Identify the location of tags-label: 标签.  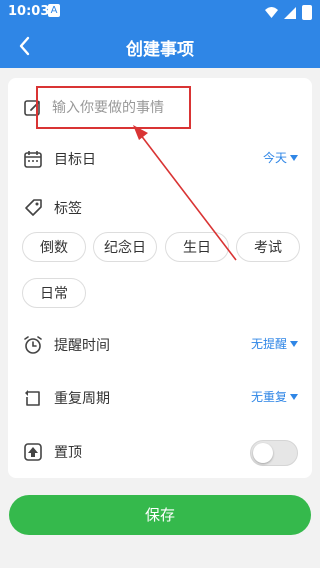
(68, 209).